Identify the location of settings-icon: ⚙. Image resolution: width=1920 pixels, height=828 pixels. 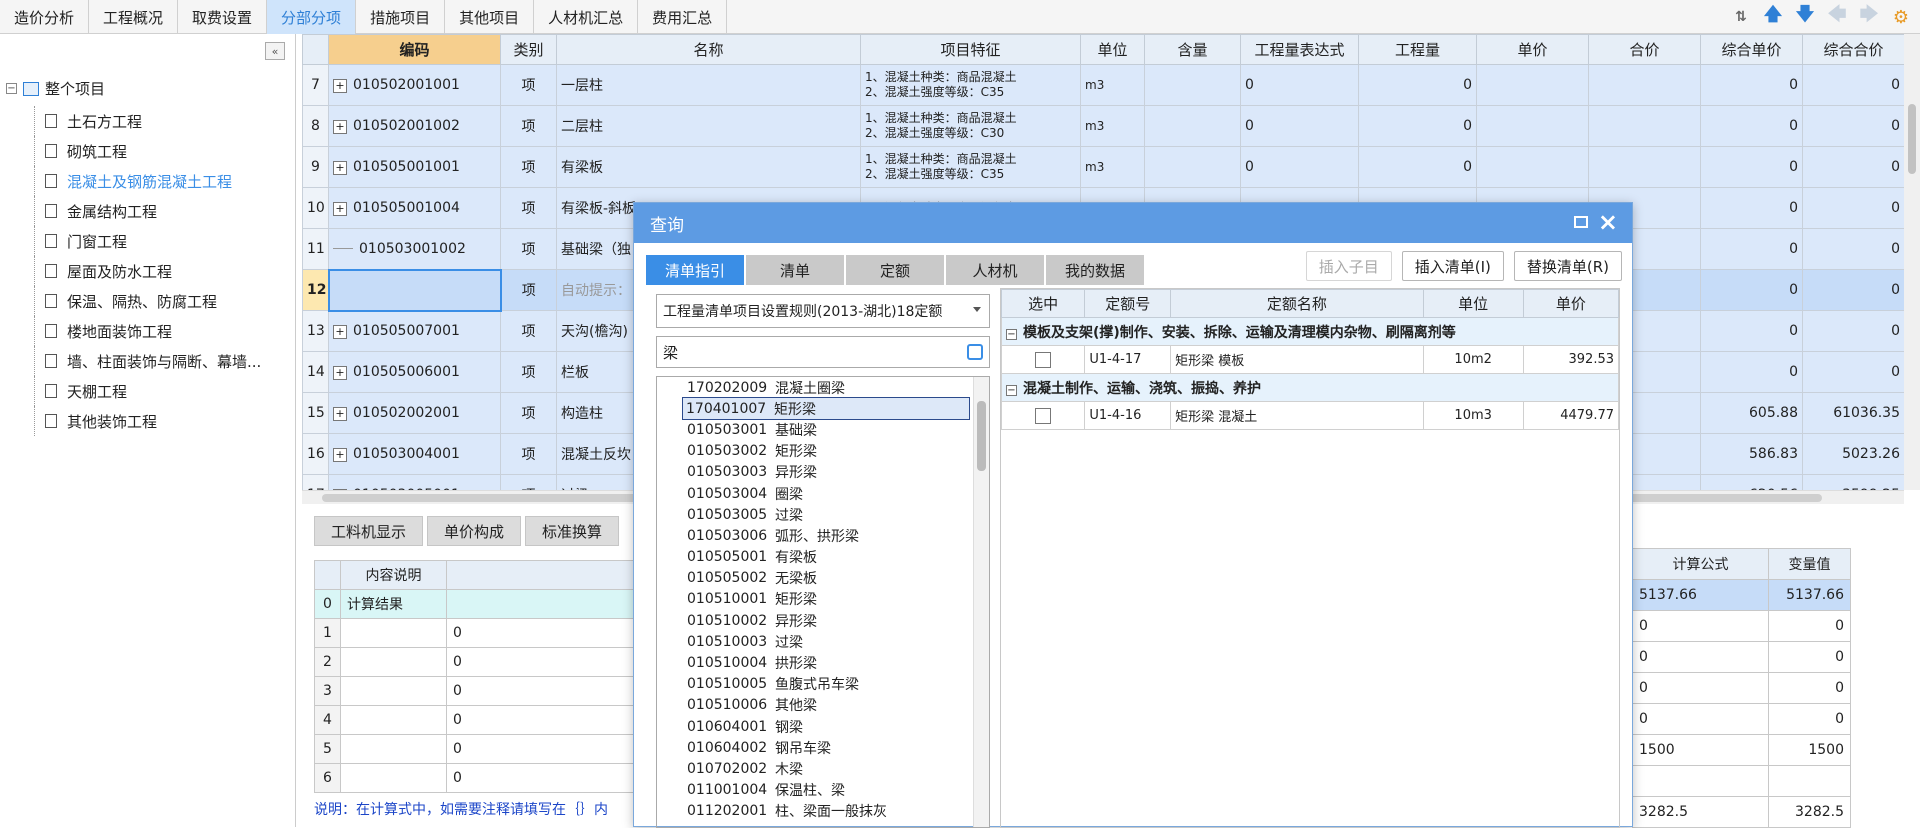
(1901, 17).